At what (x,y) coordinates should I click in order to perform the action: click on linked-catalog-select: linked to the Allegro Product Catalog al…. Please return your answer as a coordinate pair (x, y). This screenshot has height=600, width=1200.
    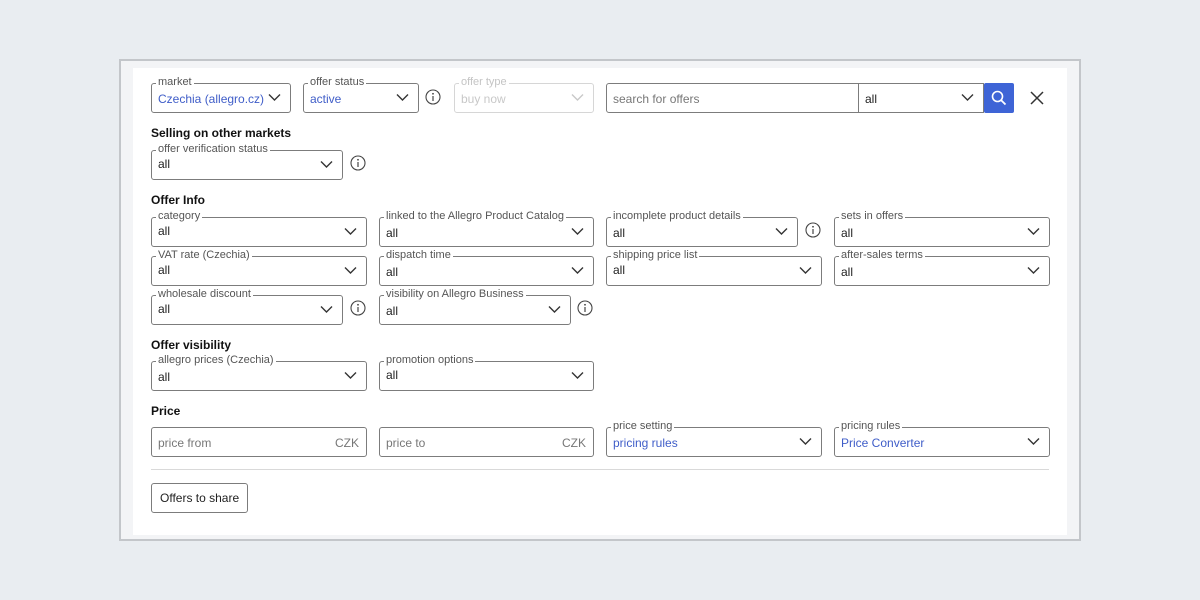
    Looking at the image, I should click on (486, 228).